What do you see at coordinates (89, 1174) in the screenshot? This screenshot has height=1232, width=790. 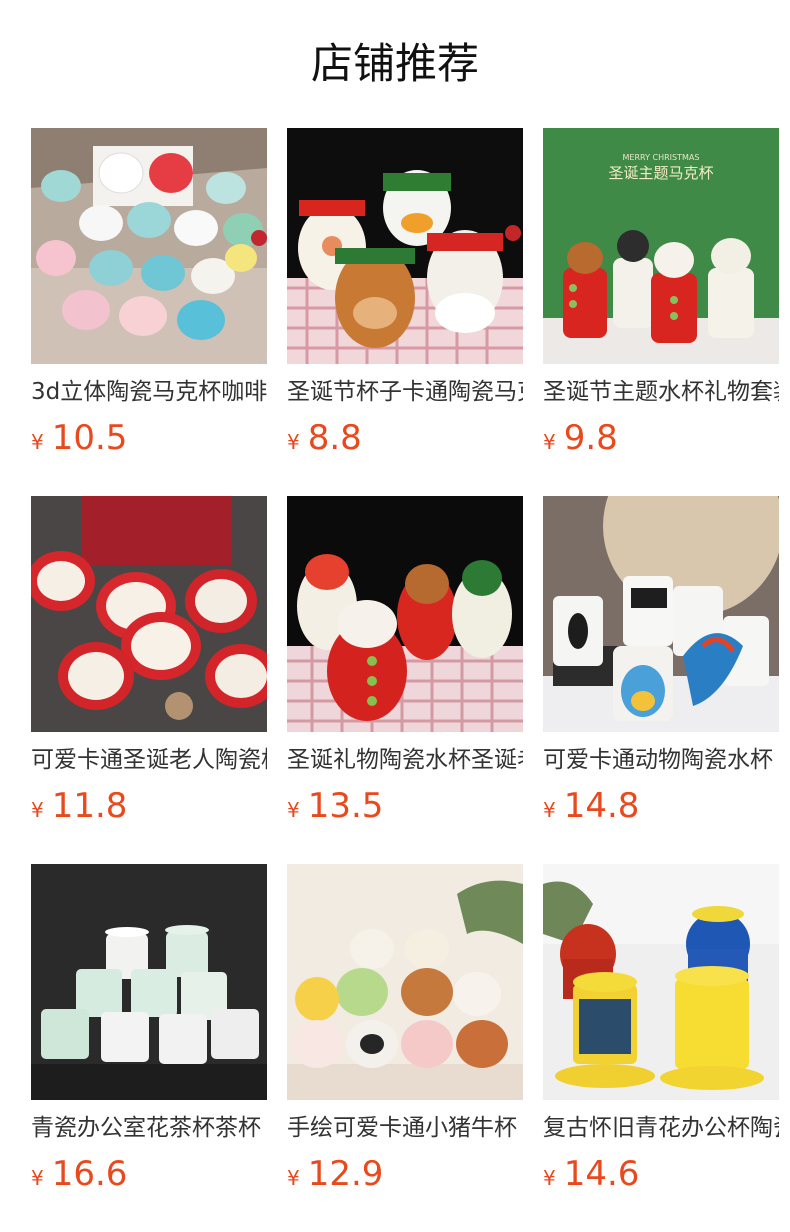 I see `price-amount: 16.6` at bounding box center [89, 1174].